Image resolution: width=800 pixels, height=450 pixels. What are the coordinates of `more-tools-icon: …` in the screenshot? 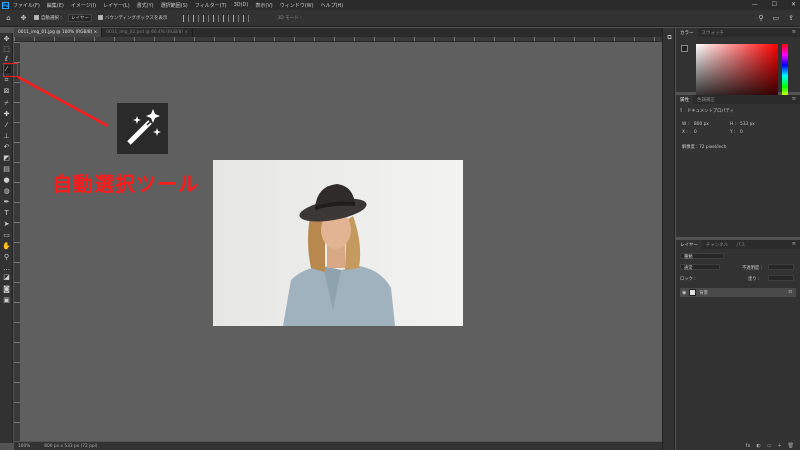 It's located at (6, 268).